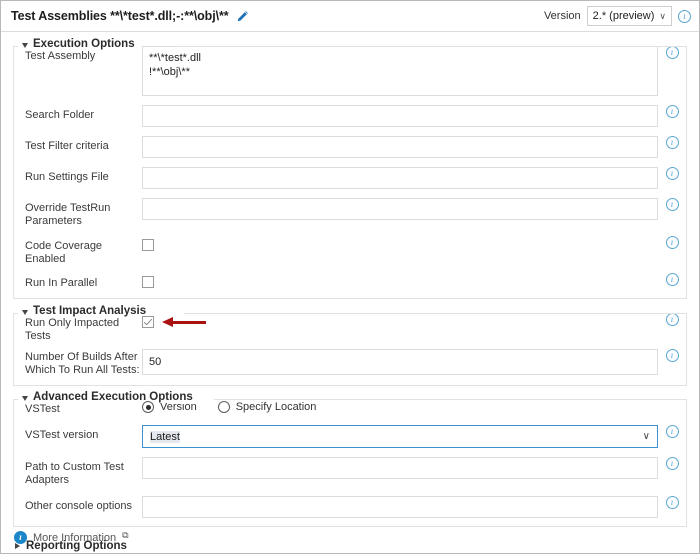  What do you see at coordinates (400, 178) in the screenshot?
I see `run-settings-file-input` at bounding box center [400, 178].